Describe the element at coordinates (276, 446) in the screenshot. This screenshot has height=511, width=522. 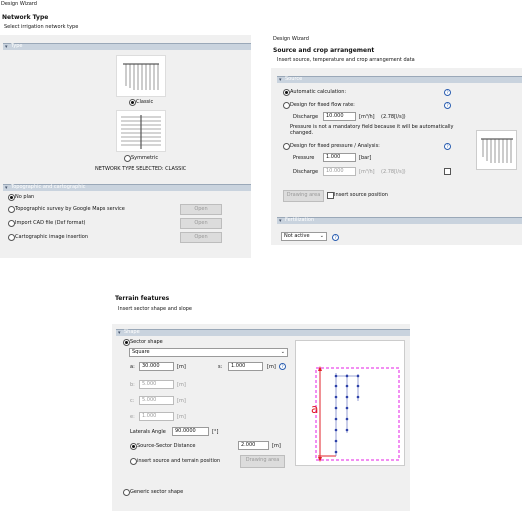
I see `source-sector-unit: [m]` at that location.